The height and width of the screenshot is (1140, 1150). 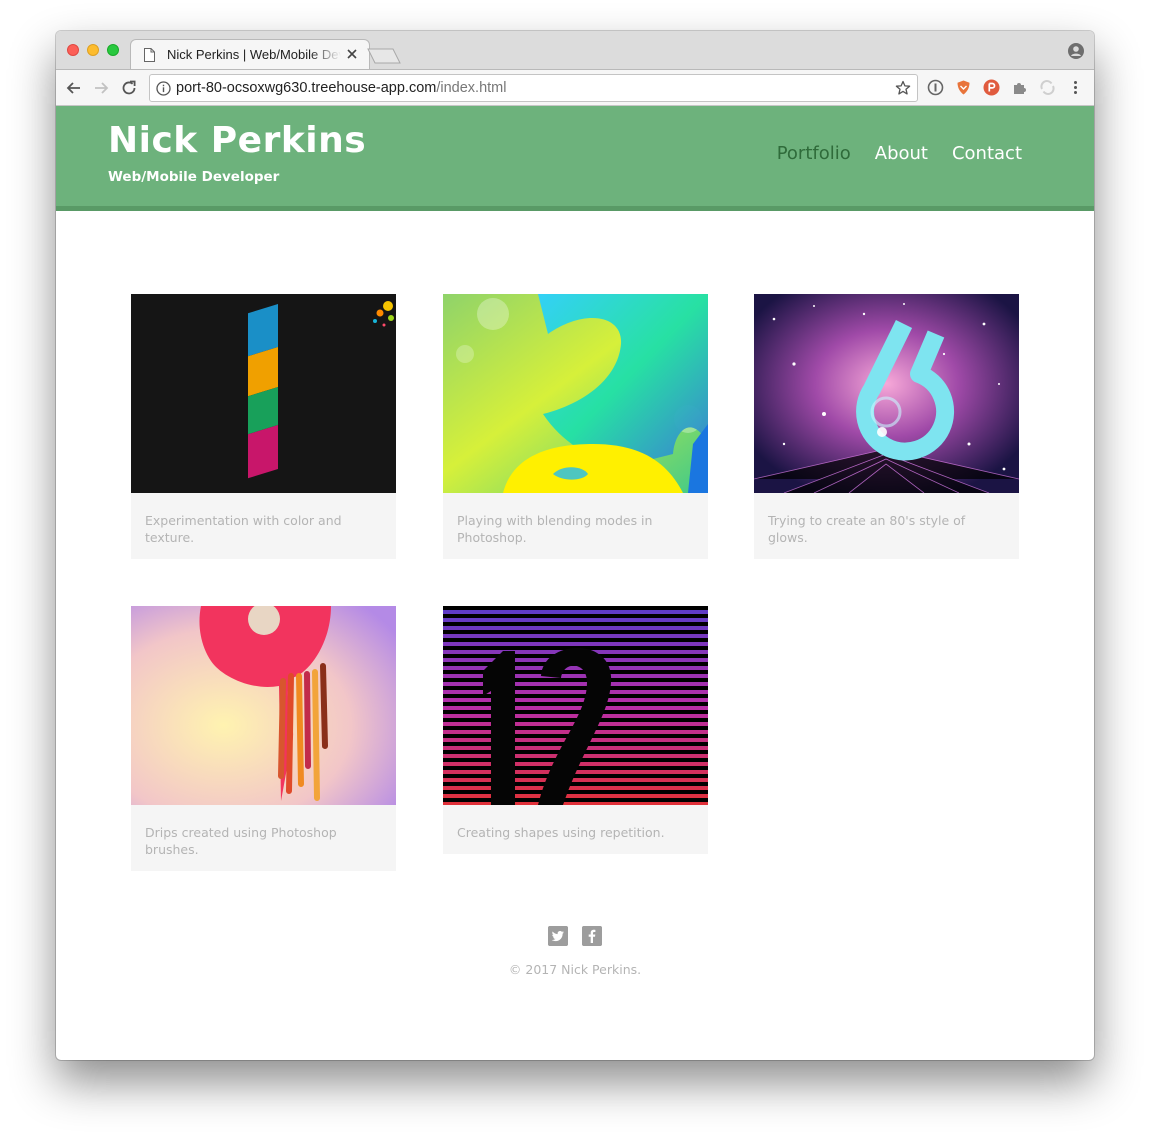 I want to click on gallery-item: Drips created using Photoshop brushes., so click(x=263, y=738).